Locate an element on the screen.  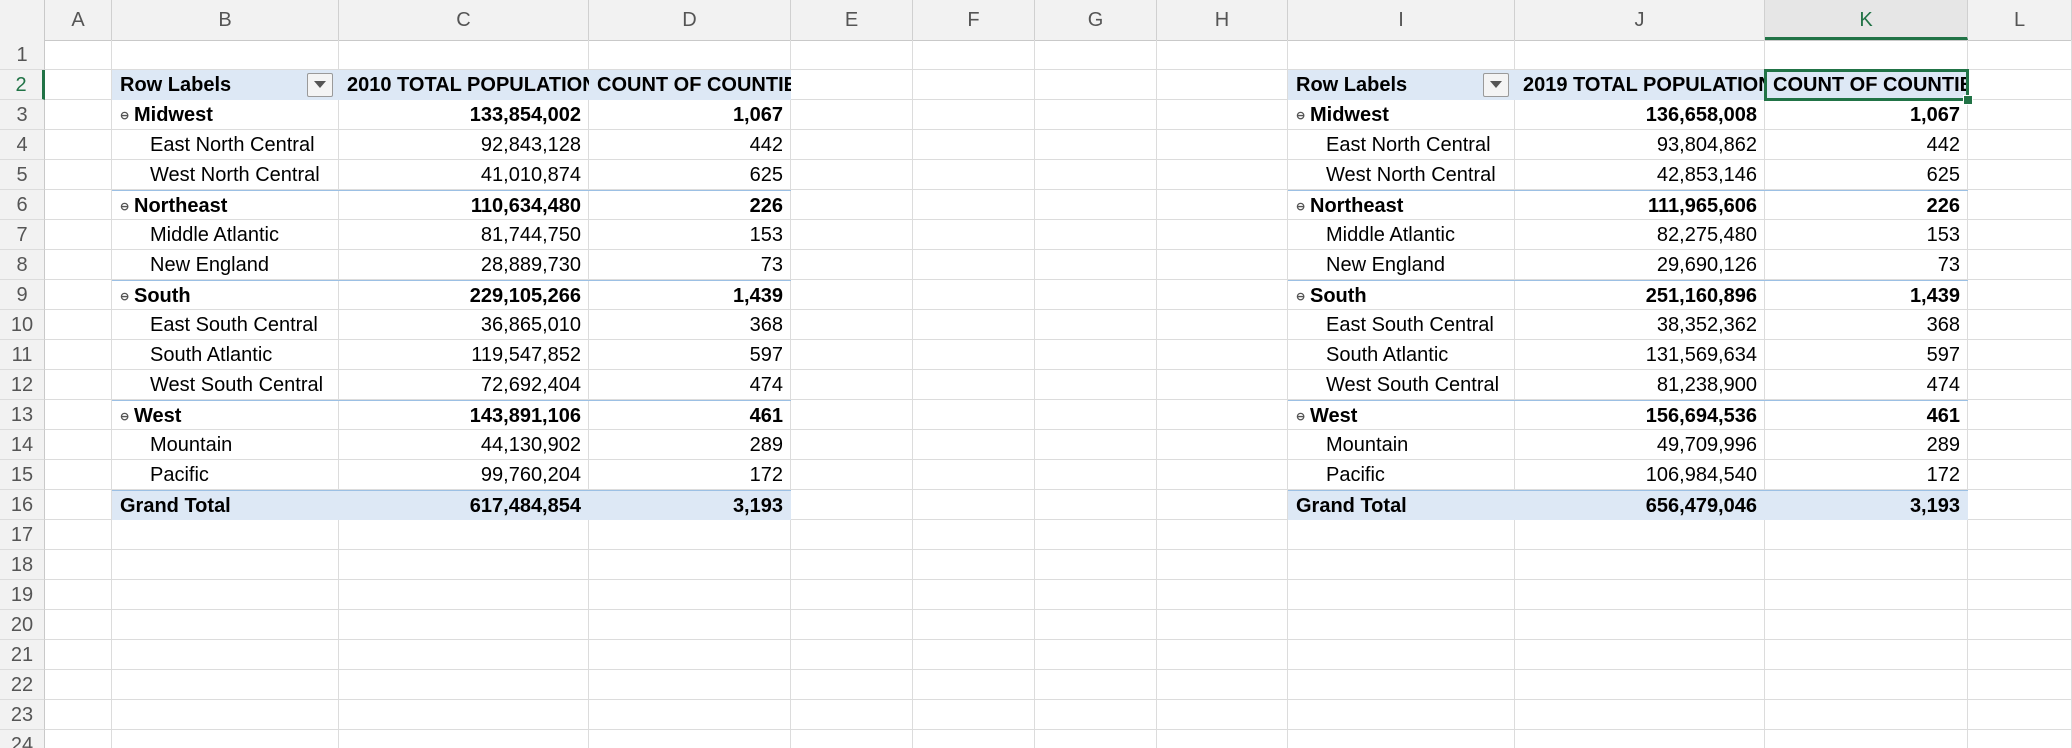
pivot-value-cell: 38,352,362 is located at coordinates (1640, 325).